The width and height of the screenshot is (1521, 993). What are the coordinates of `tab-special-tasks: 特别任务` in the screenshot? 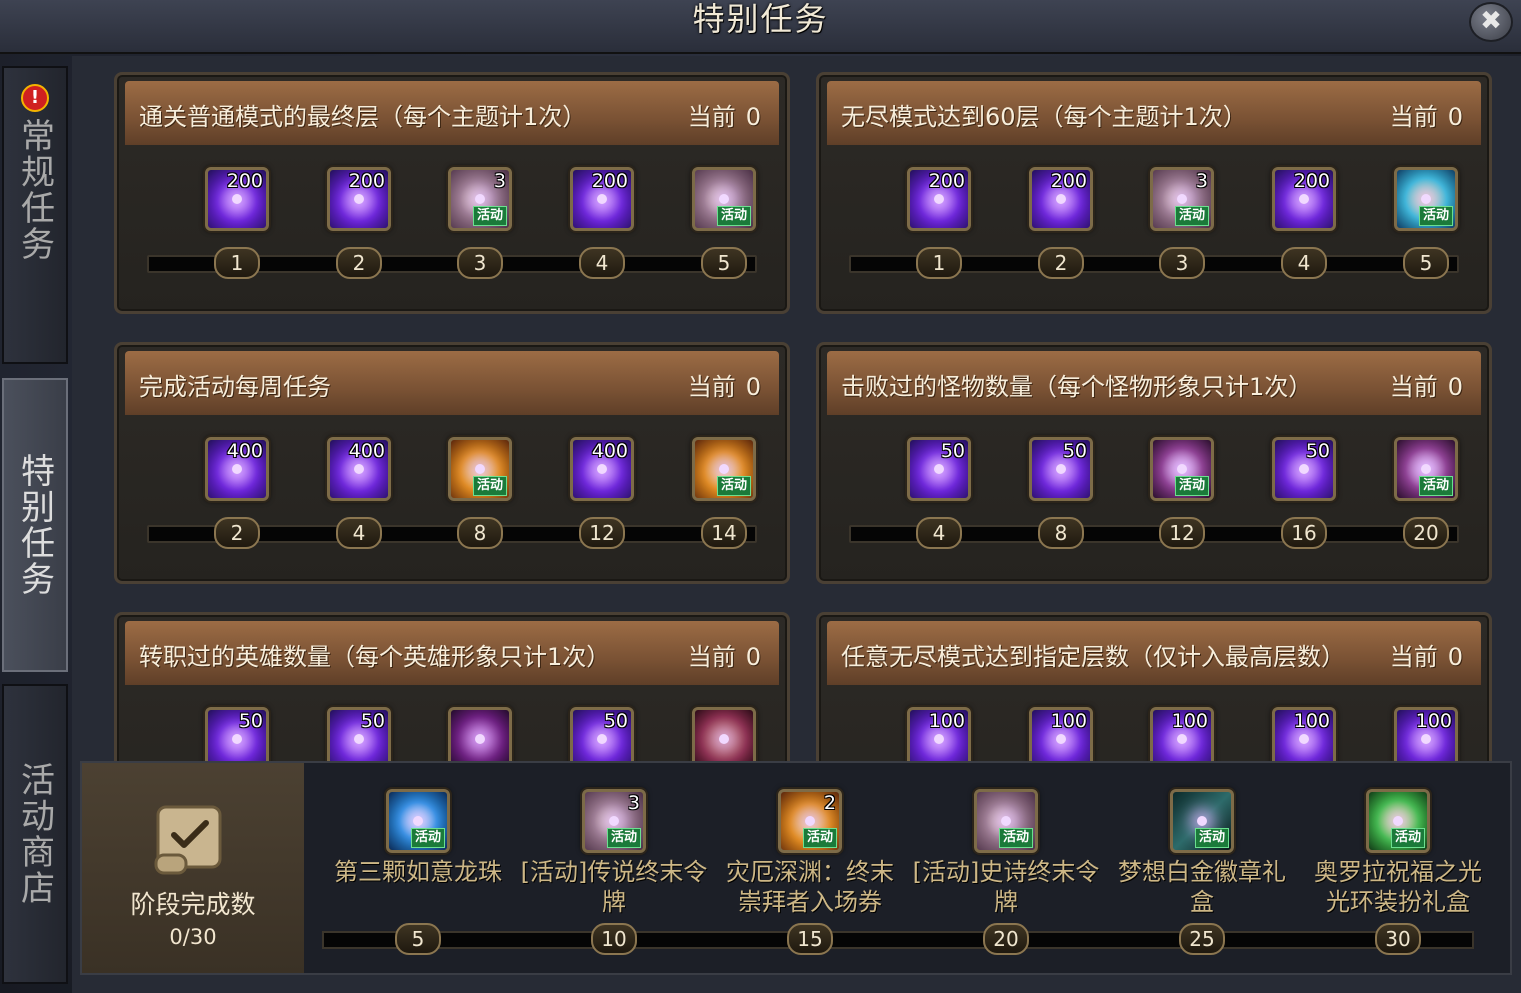 It's located at (35, 525).